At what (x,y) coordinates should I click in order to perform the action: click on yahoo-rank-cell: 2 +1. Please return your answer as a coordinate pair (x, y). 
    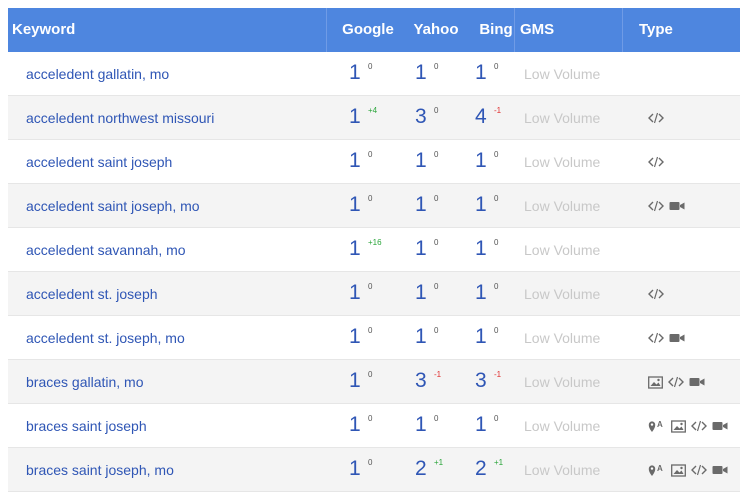
    Looking at the image, I should click on (438, 470).